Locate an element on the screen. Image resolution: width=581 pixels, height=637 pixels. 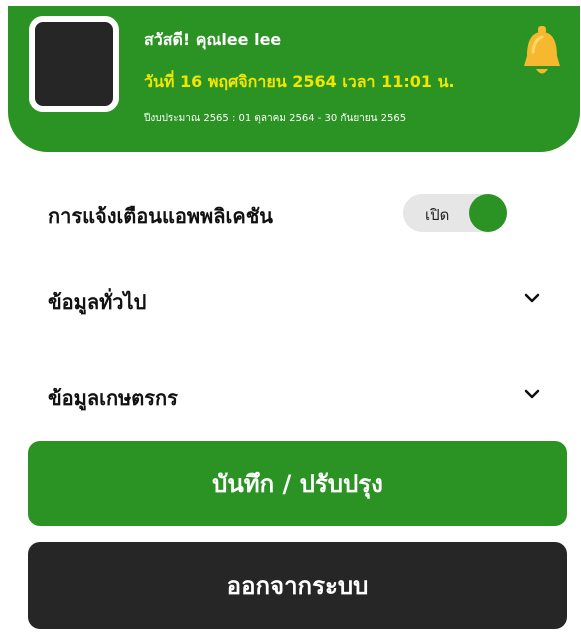
avatar is located at coordinates (74, 64).